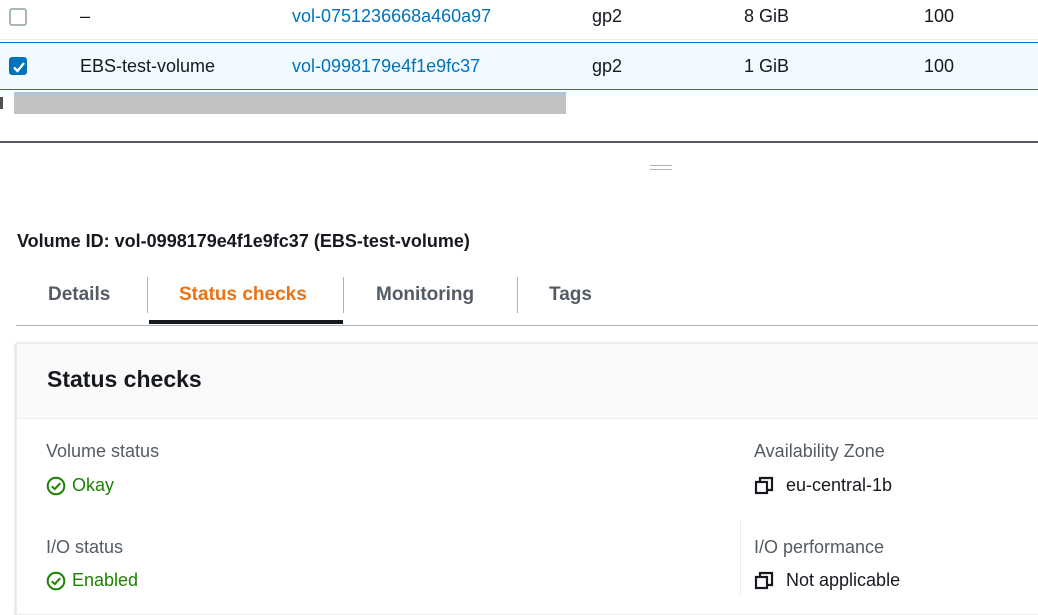  I want to click on io-performance-label: I/O performance, so click(819, 547).